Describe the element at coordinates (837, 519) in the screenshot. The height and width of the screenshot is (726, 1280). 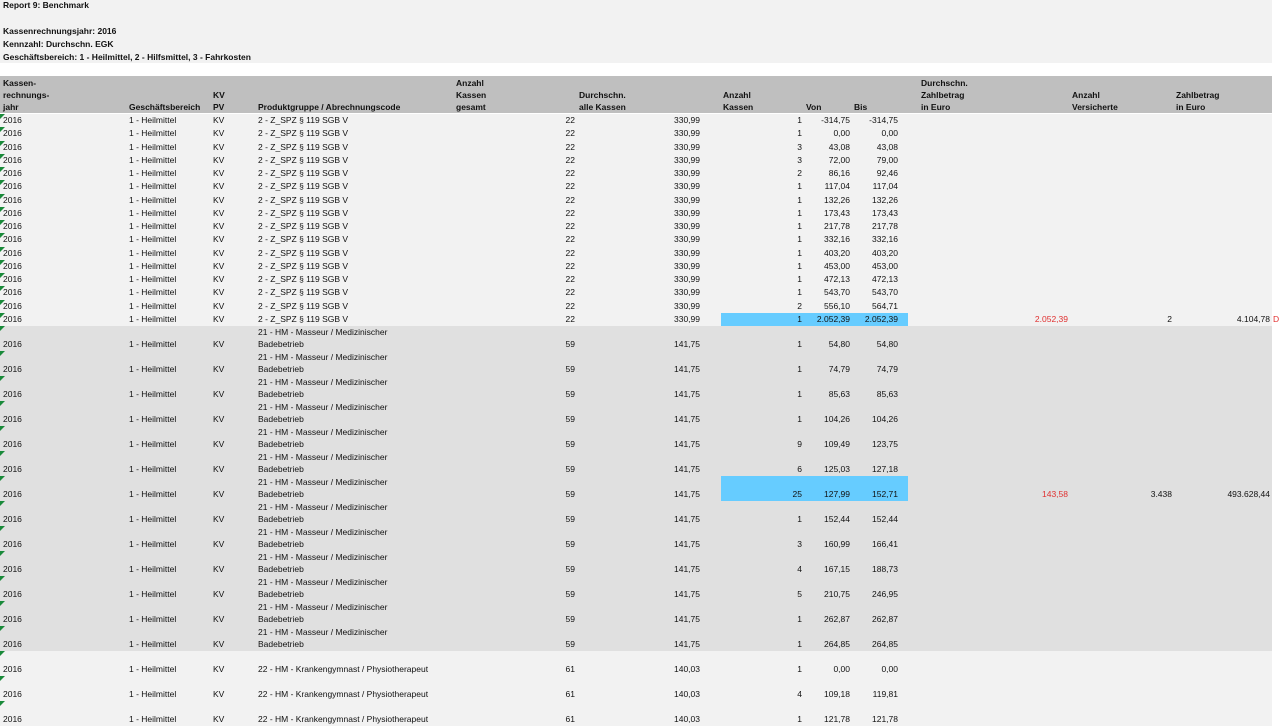
I see `cell-von: 152,44` at that location.